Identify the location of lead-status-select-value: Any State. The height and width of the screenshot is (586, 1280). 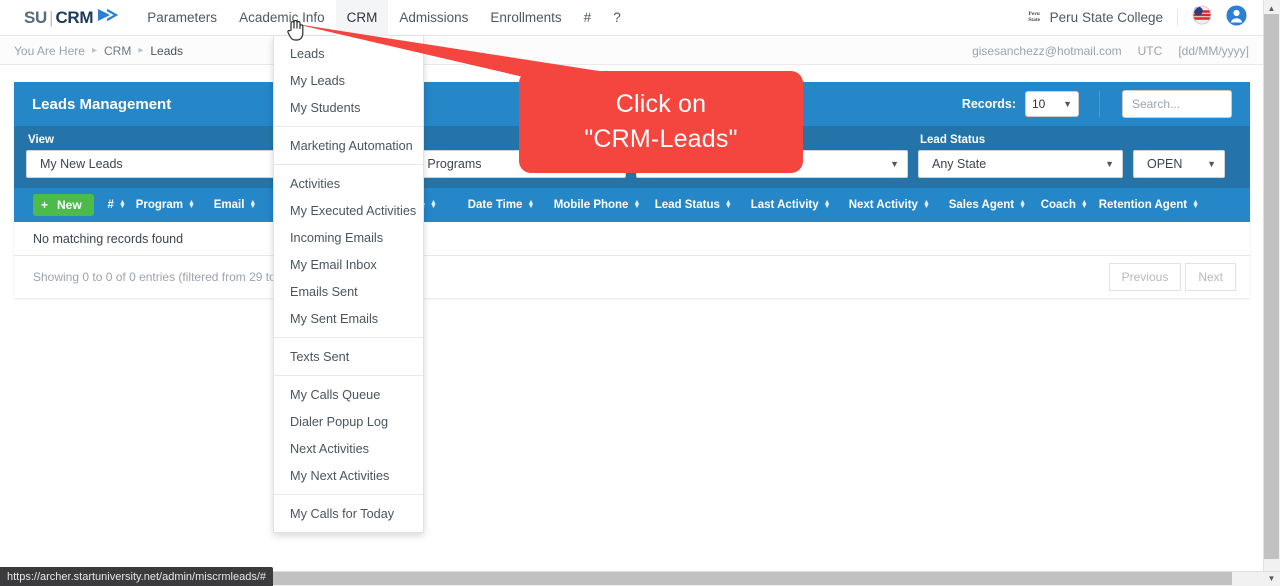
(959, 164).